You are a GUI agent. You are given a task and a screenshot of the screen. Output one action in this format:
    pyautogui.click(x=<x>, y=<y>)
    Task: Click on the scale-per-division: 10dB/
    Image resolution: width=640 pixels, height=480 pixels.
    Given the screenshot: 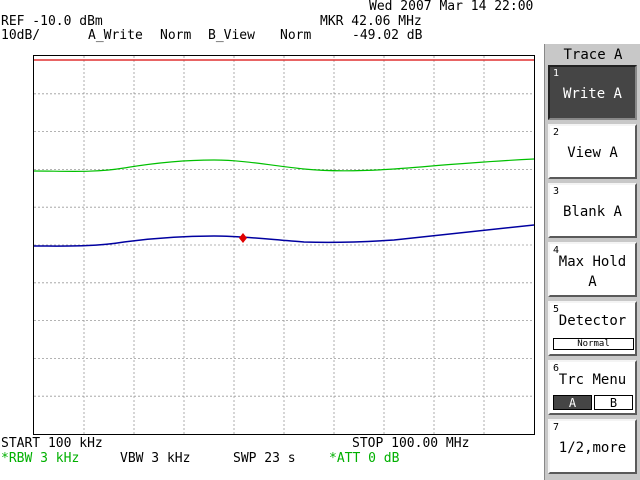 What is the action you would take?
    pyautogui.click(x=21, y=35)
    